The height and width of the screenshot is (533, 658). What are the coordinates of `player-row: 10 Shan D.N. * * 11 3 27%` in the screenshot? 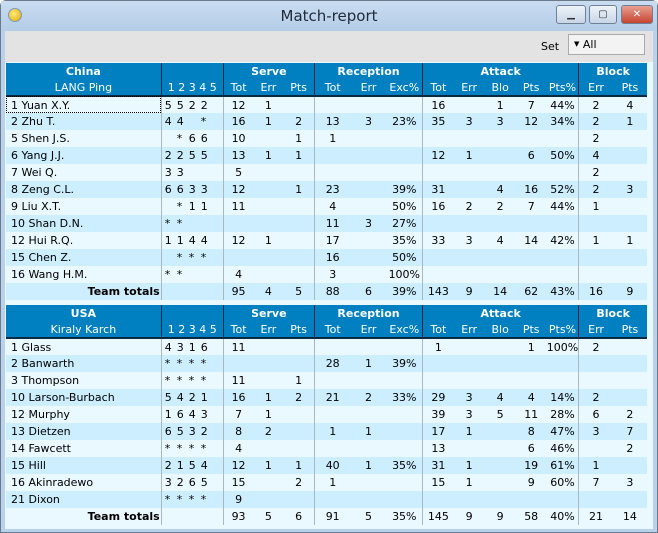 It's located at (326, 223).